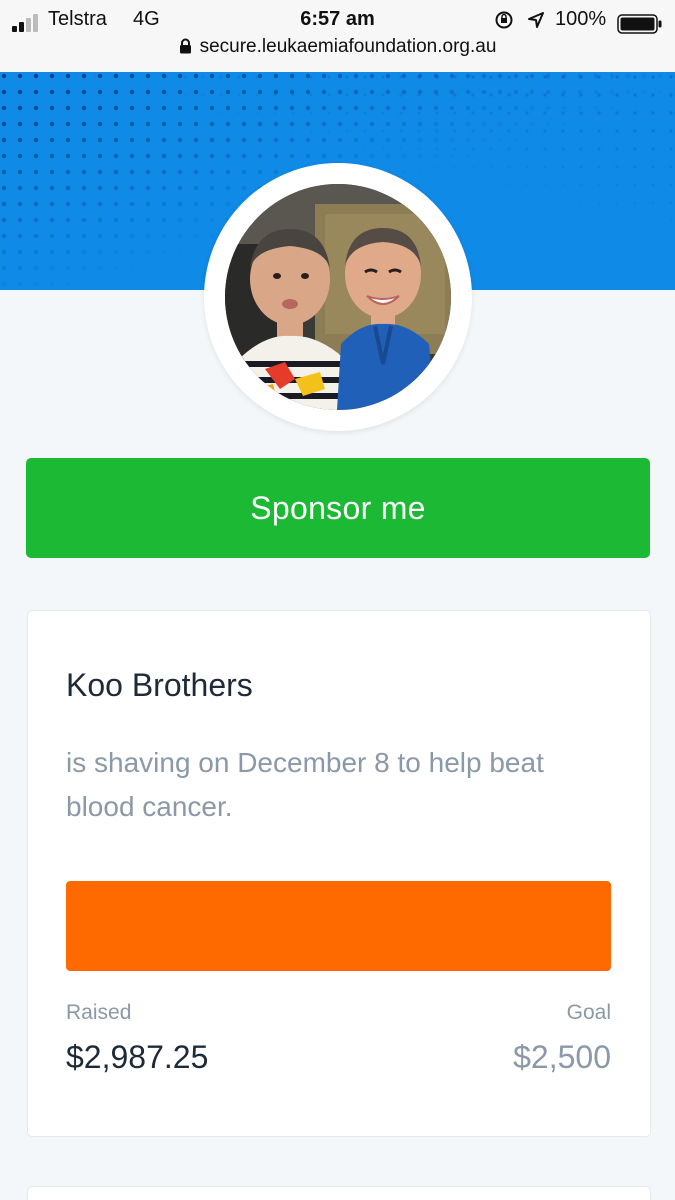 The height and width of the screenshot is (1200, 675). I want to click on location-arrow-icon, so click(536, 20).